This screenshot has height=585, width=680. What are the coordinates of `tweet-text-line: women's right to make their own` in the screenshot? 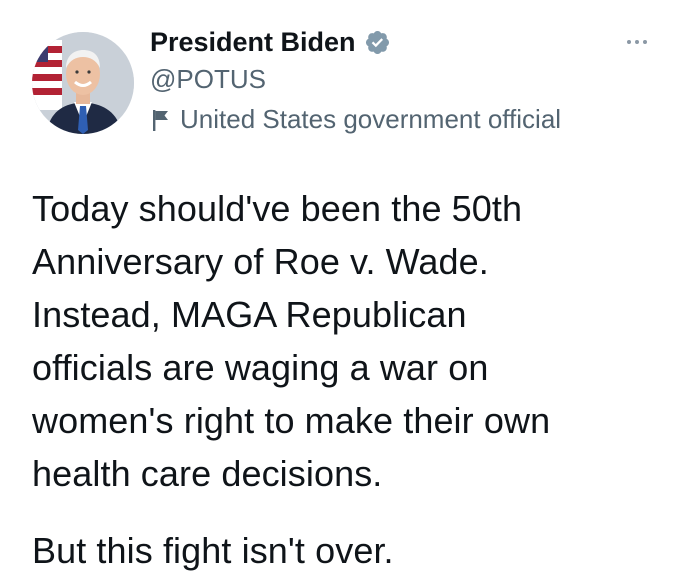 It's located at (291, 420).